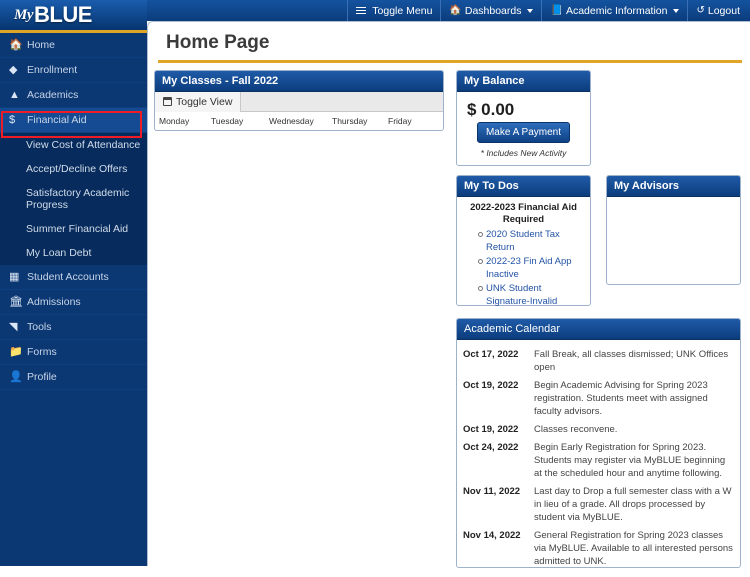  What do you see at coordinates (227, 121) in the screenshot?
I see `weekday-tuesday: Tuesday` at bounding box center [227, 121].